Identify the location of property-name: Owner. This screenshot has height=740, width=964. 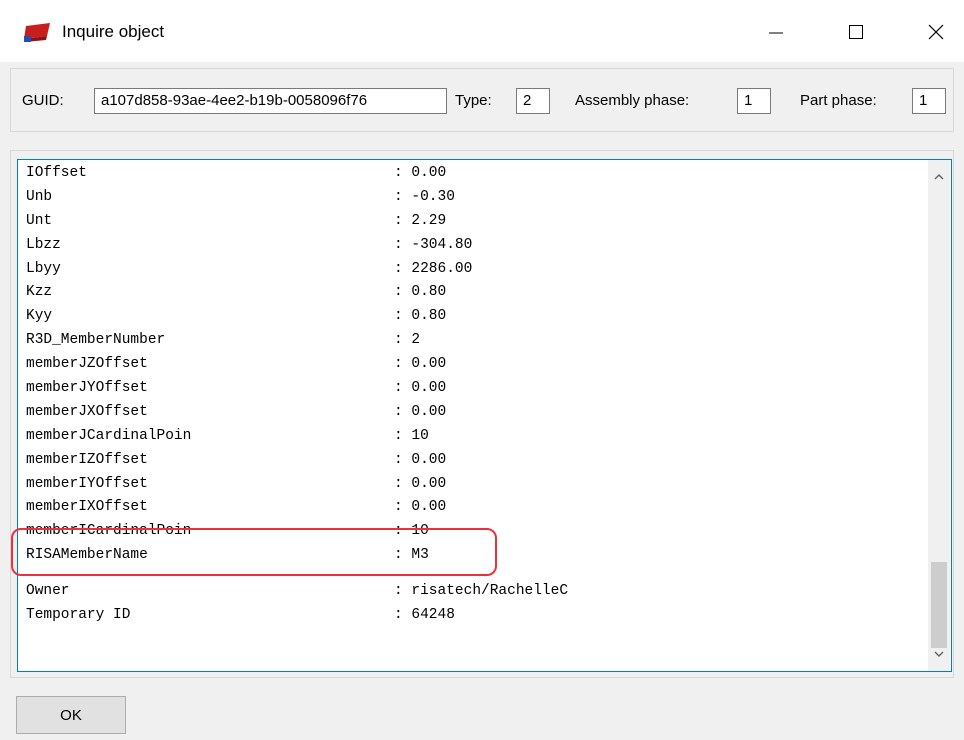
(48, 591).